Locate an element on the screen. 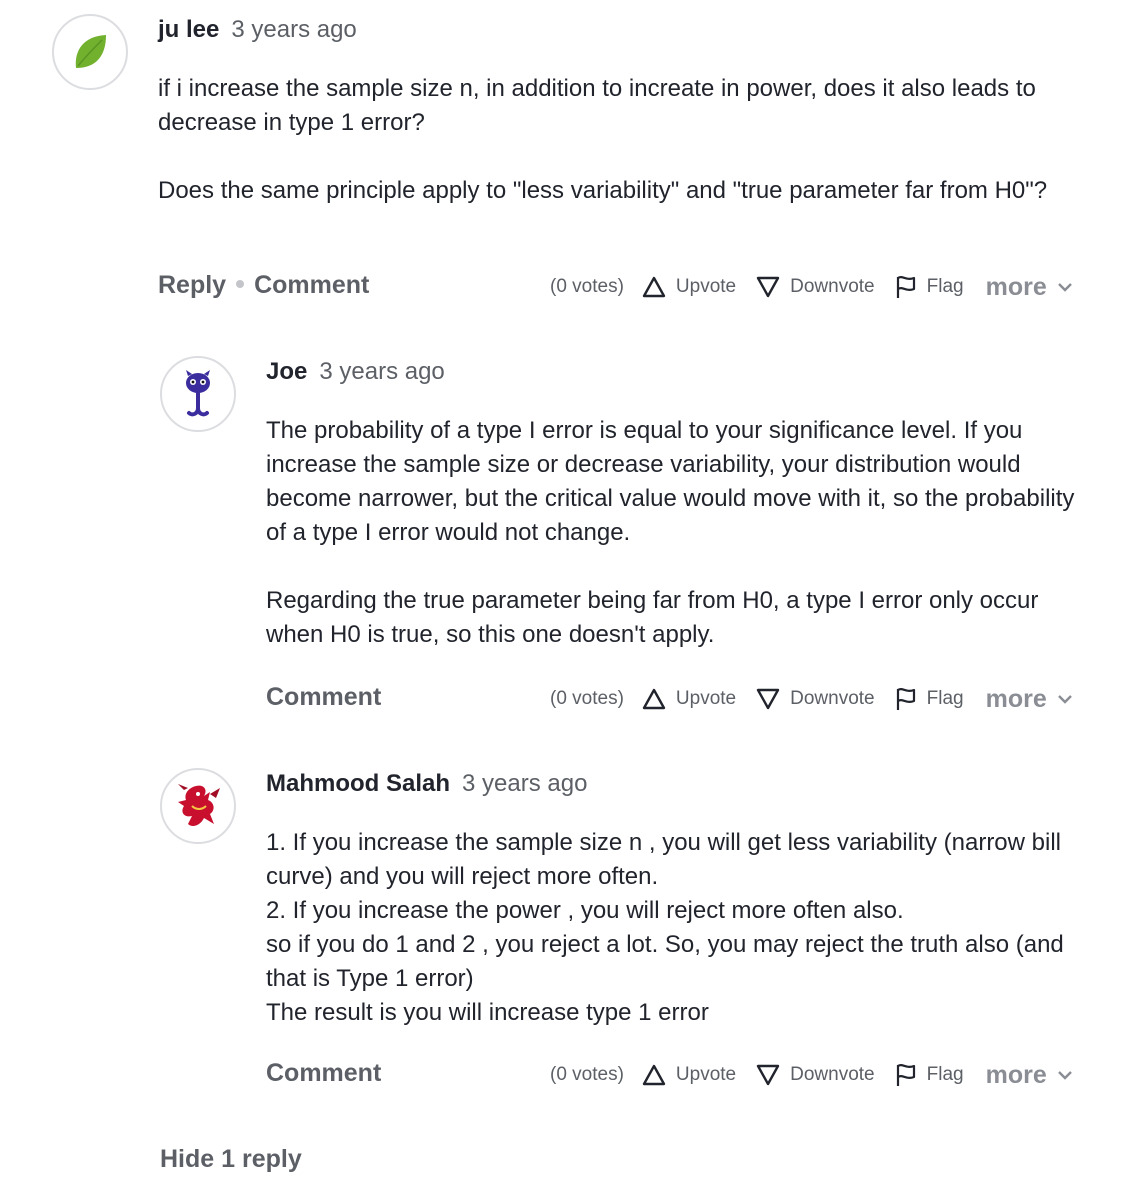 This screenshot has height=1186, width=1126. author-name: Joe is located at coordinates (286, 371).